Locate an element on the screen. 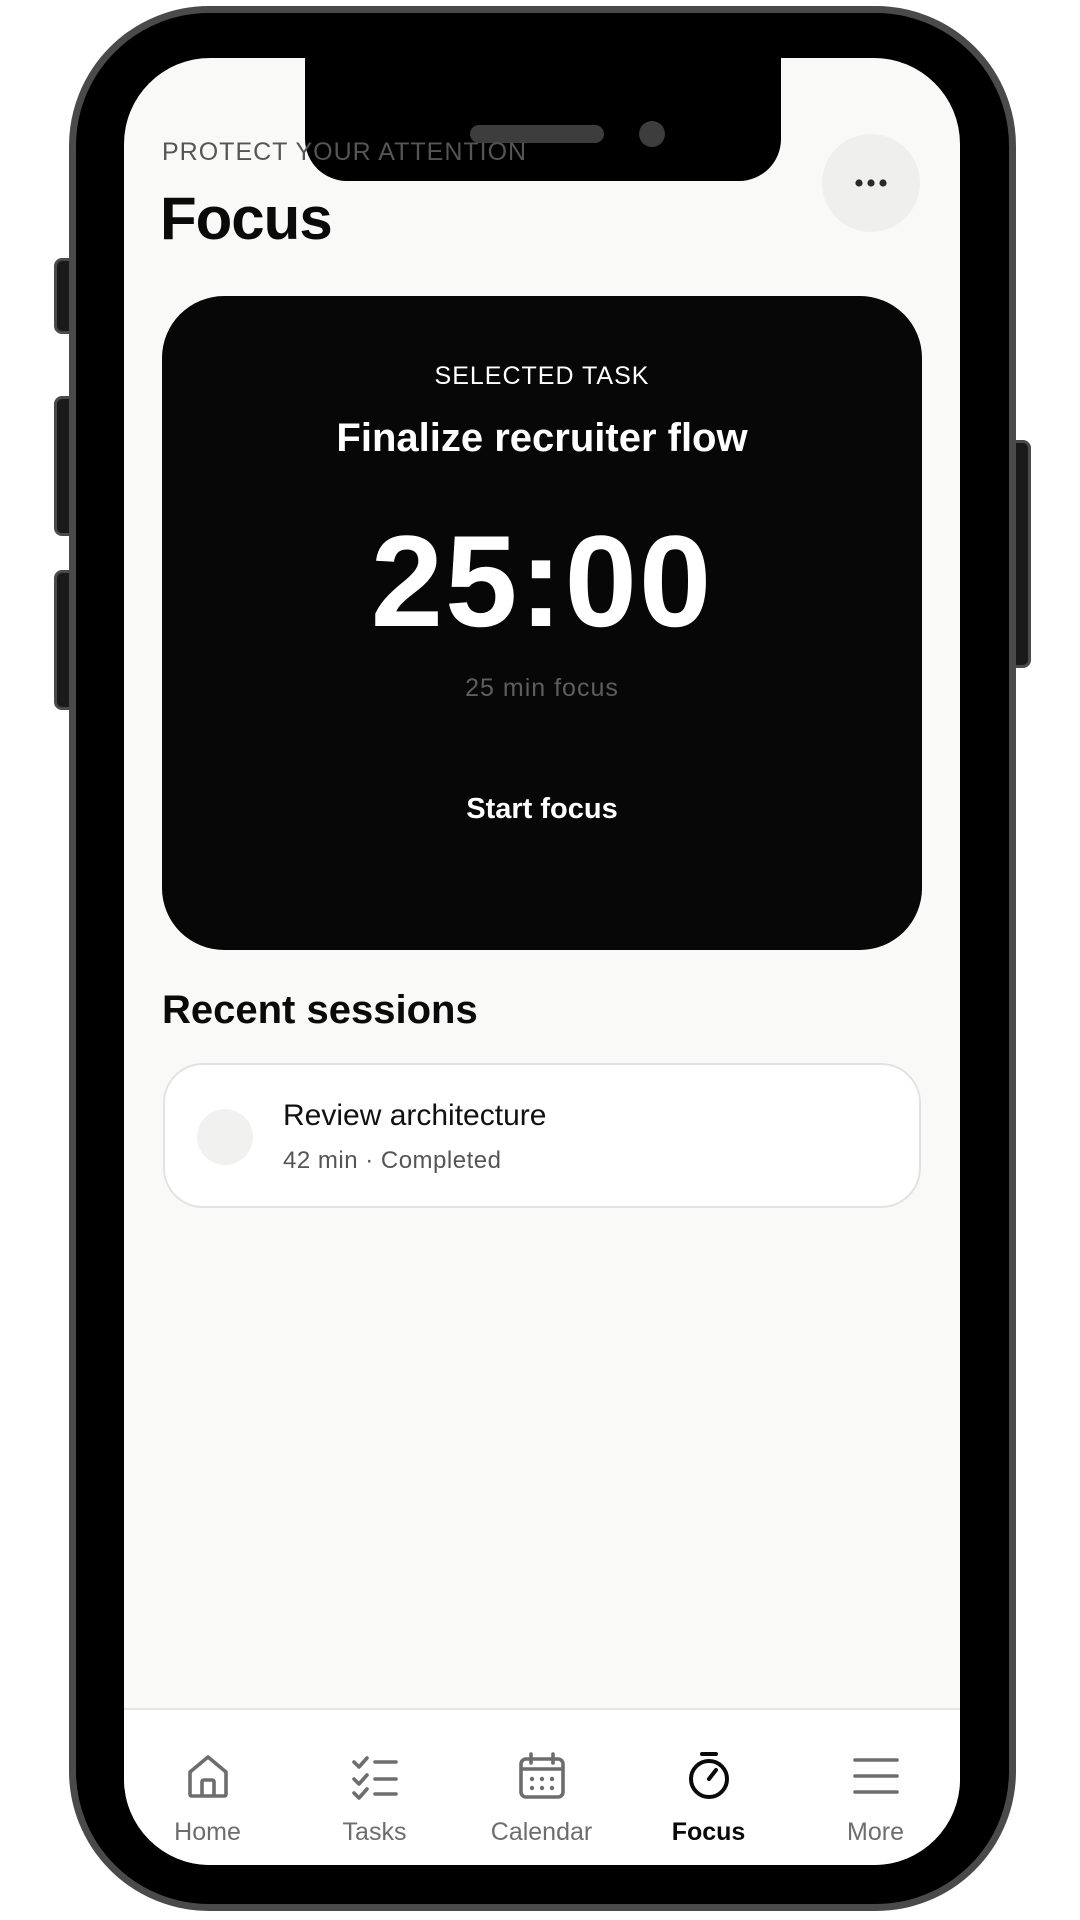 This screenshot has height=1920, width=1080. tab-focus-label: Focus is located at coordinates (708, 1832).